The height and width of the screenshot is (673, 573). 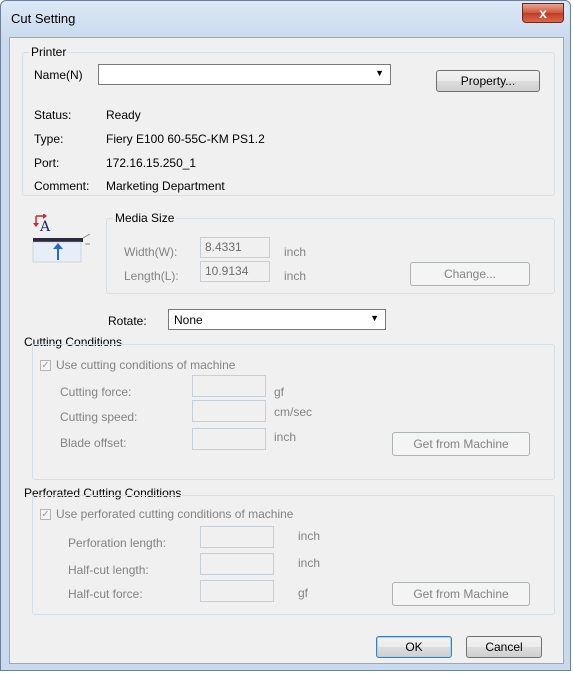 What do you see at coordinates (309, 563) in the screenshot?
I see `half-cut-length-unit: inch` at bounding box center [309, 563].